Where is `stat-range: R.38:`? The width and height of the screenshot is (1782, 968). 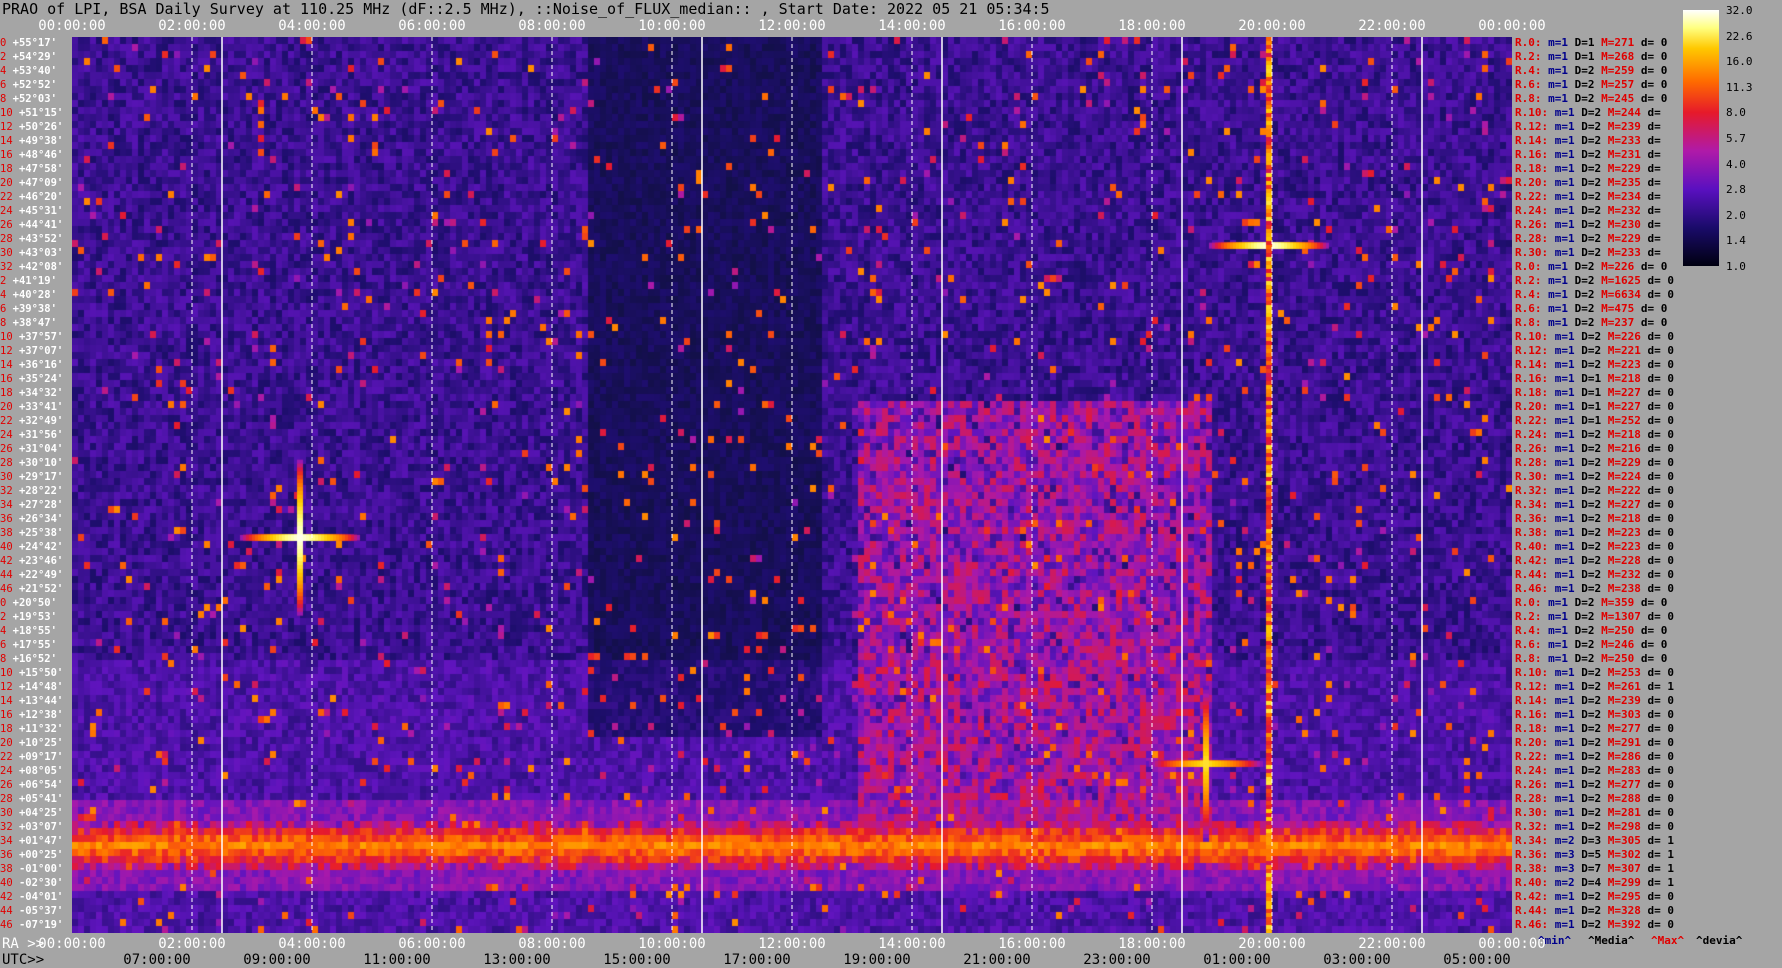
stat-range: R.38: is located at coordinates (1532, 868).